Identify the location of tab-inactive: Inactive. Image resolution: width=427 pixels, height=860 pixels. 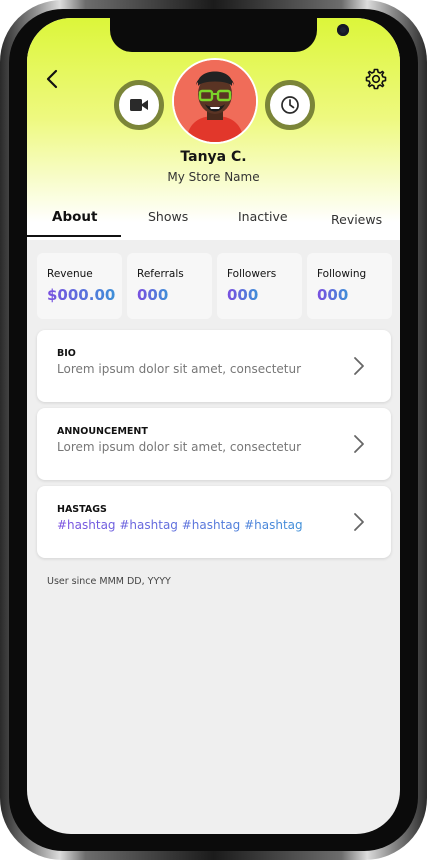
(263, 216).